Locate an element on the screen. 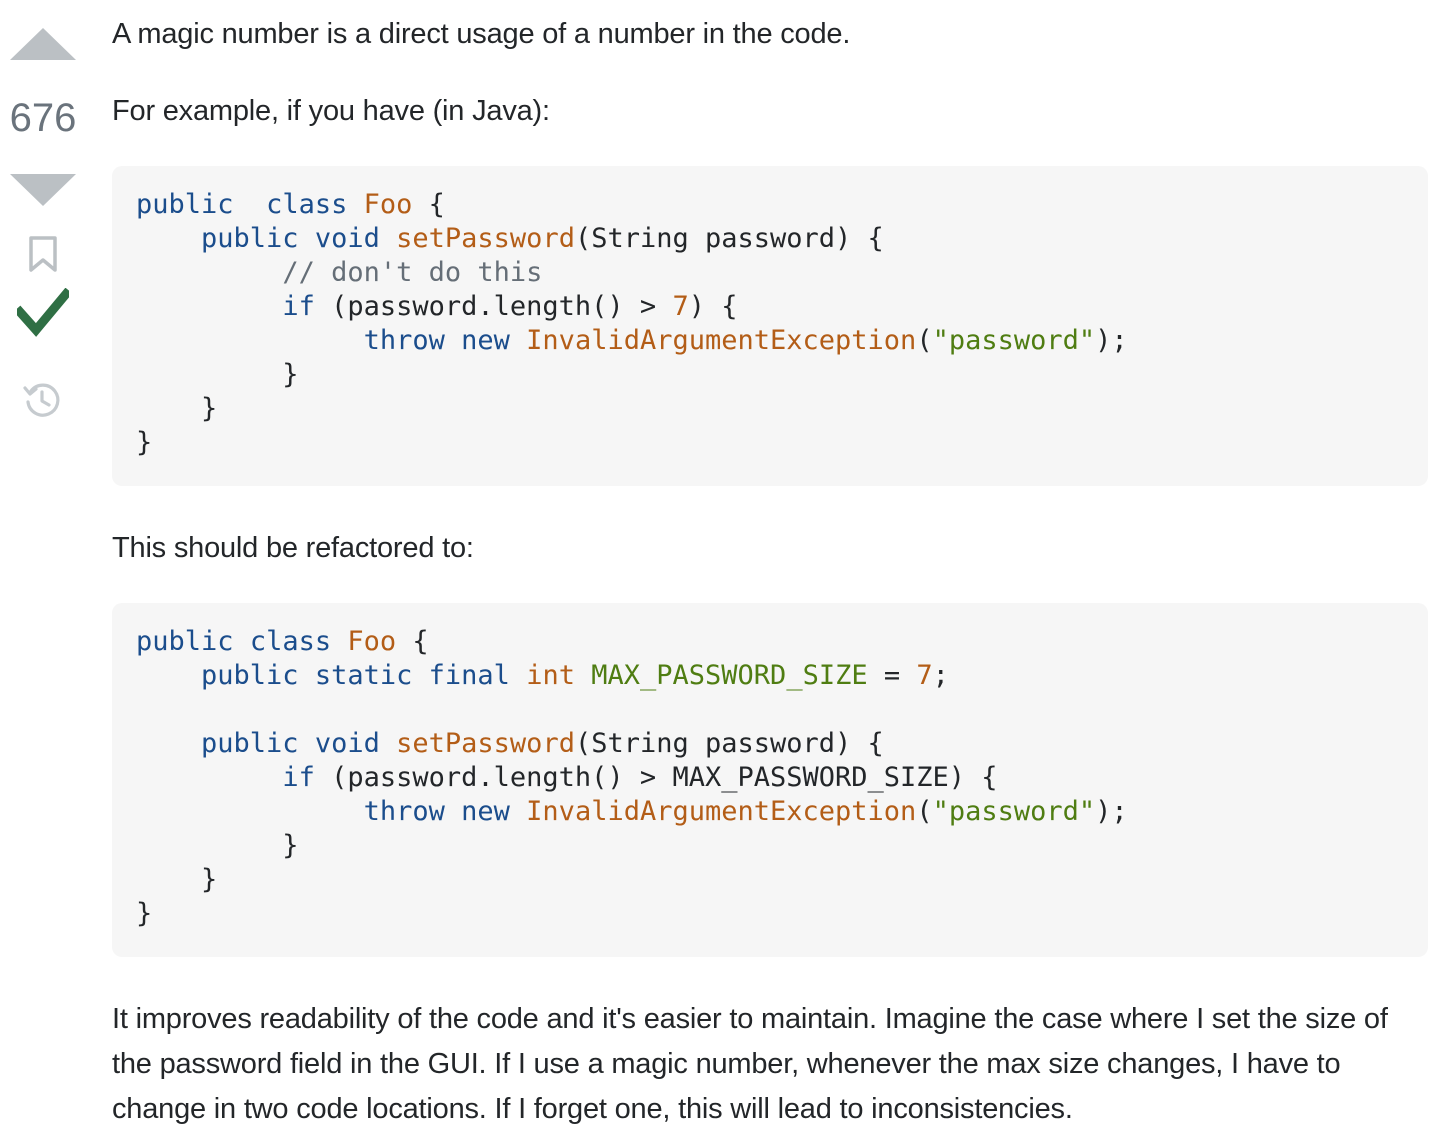 Image resolution: width=1446 pixels, height=1132 pixels. upvote-arrow-icon is located at coordinates (43, 44).